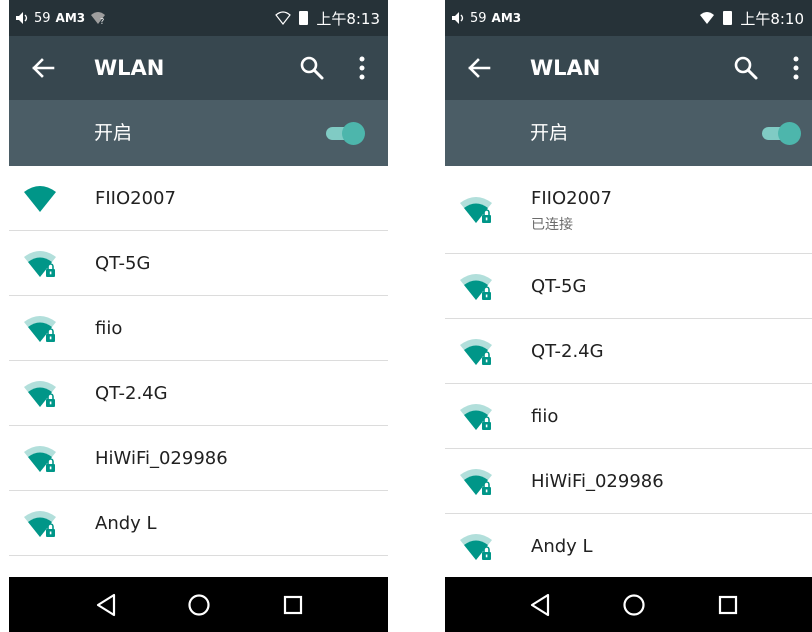  I want to click on connection-status: 已连接, so click(552, 225).